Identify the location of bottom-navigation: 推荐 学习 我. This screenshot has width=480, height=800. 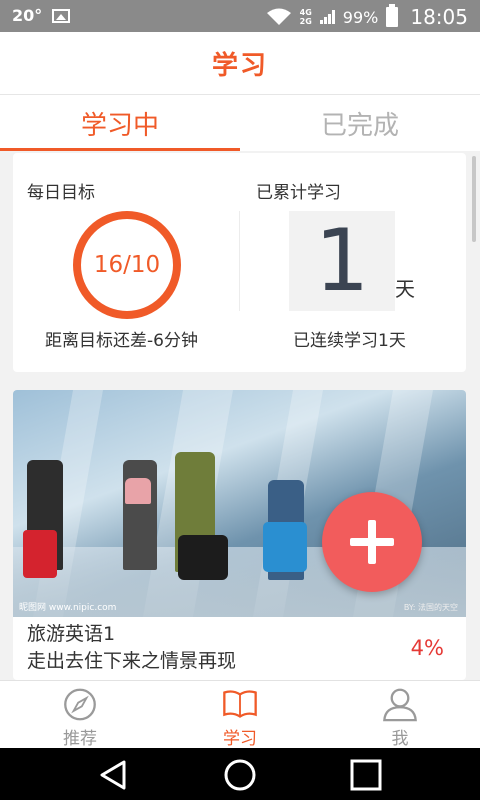
(240, 714).